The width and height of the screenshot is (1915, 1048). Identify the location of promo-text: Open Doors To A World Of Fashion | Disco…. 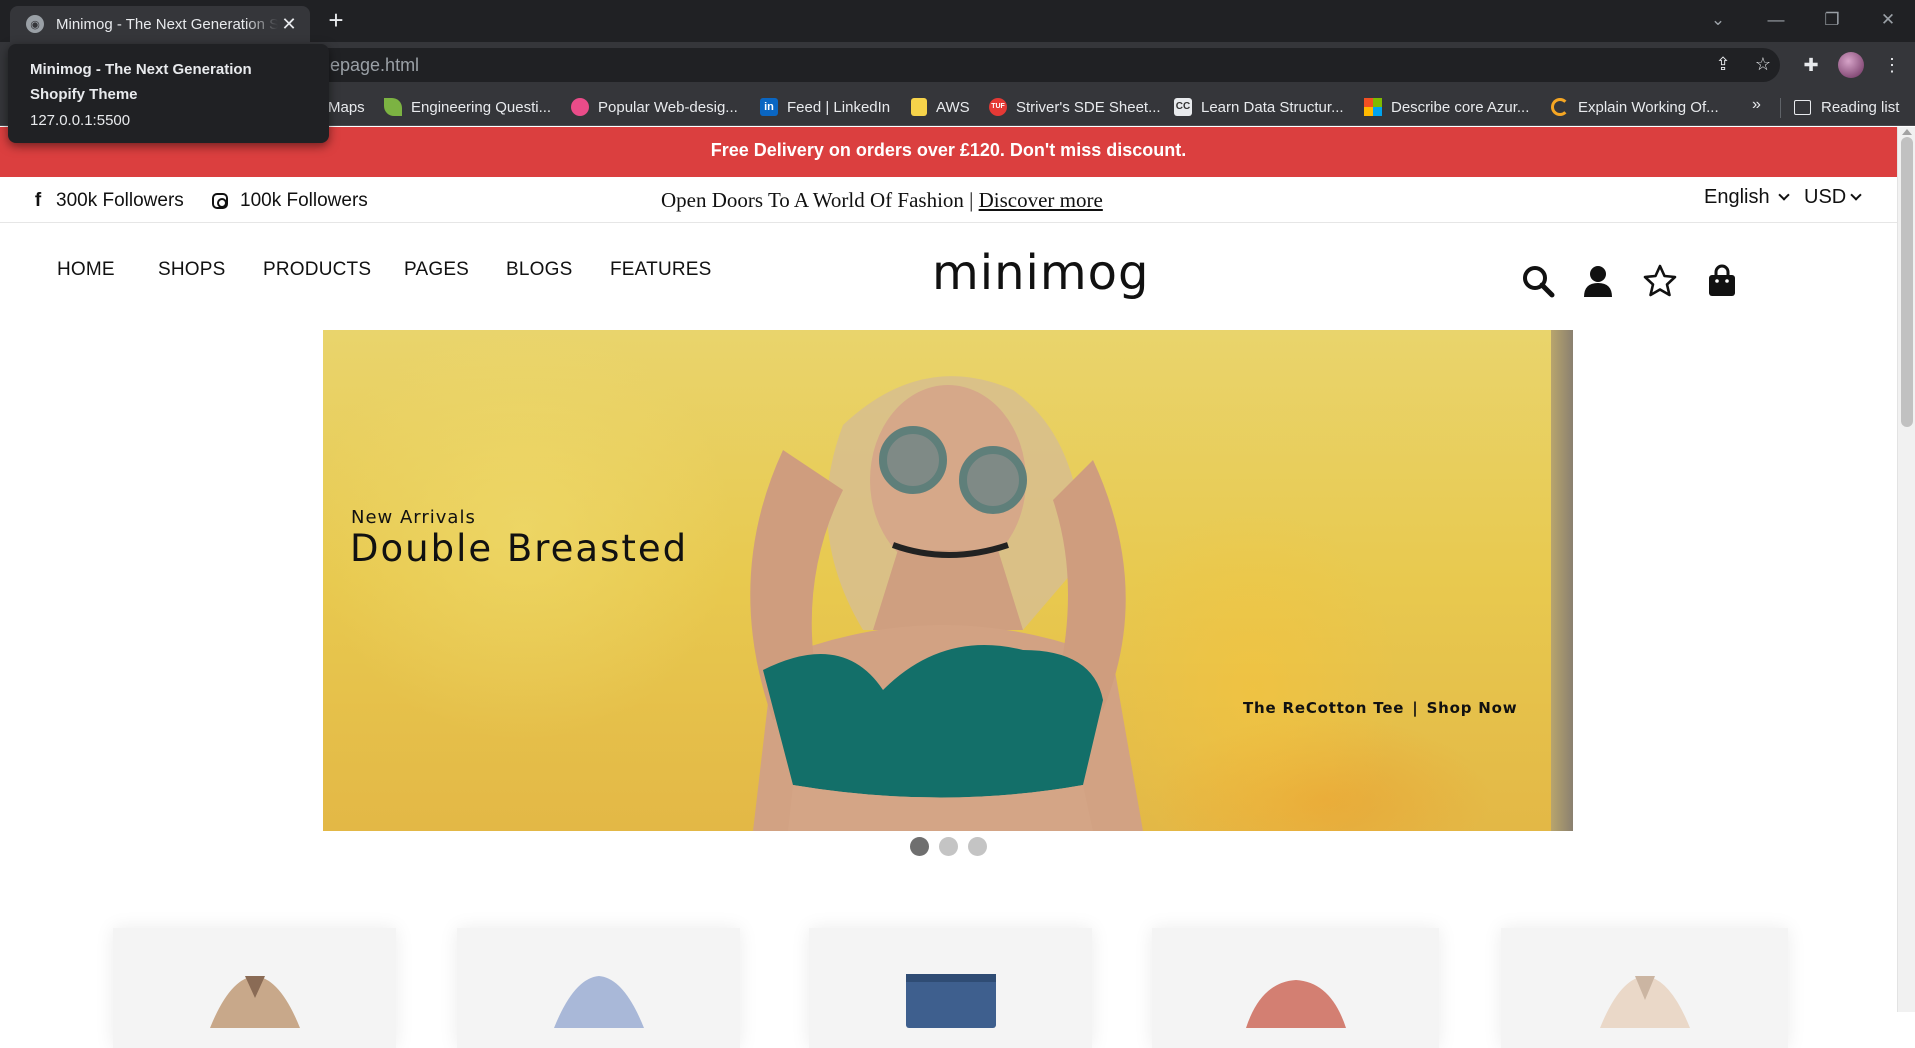
(882, 200).